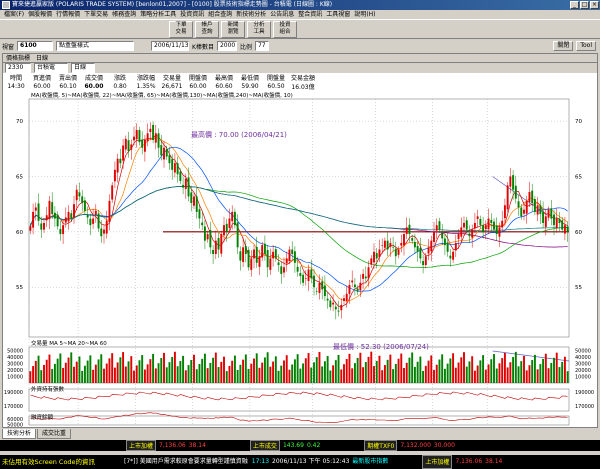 The width and height of the screenshot is (600, 469). What do you see at coordinates (299, 420) in the screenshot?
I see `panel-frame` at bounding box center [299, 420].